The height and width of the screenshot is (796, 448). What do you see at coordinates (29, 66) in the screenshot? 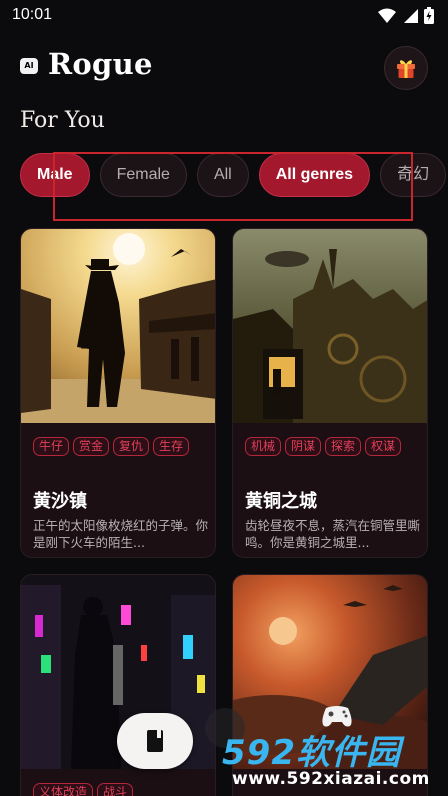
I see `app-logo: AI` at bounding box center [29, 66].